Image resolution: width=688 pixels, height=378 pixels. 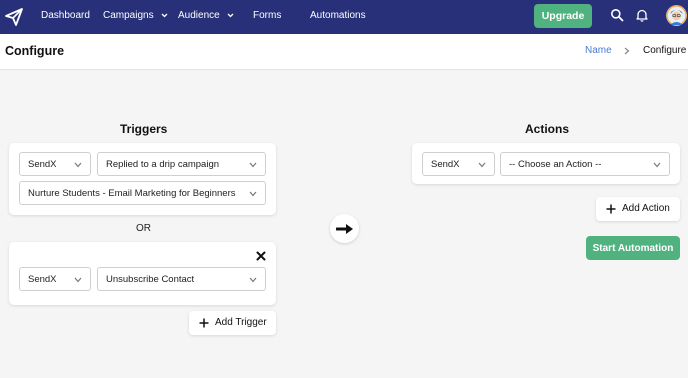 I want to click on chevron-right-icon, so click(x=627, y=51).